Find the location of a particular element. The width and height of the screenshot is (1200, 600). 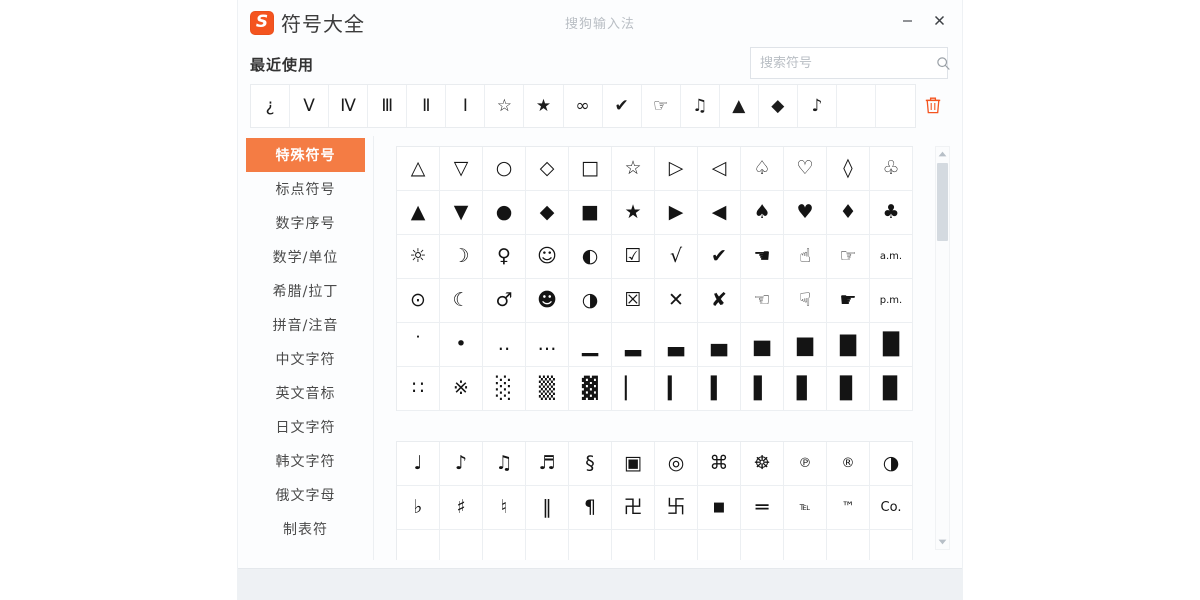

symbol-cell: ☚ is located at coordinates (762, 257).